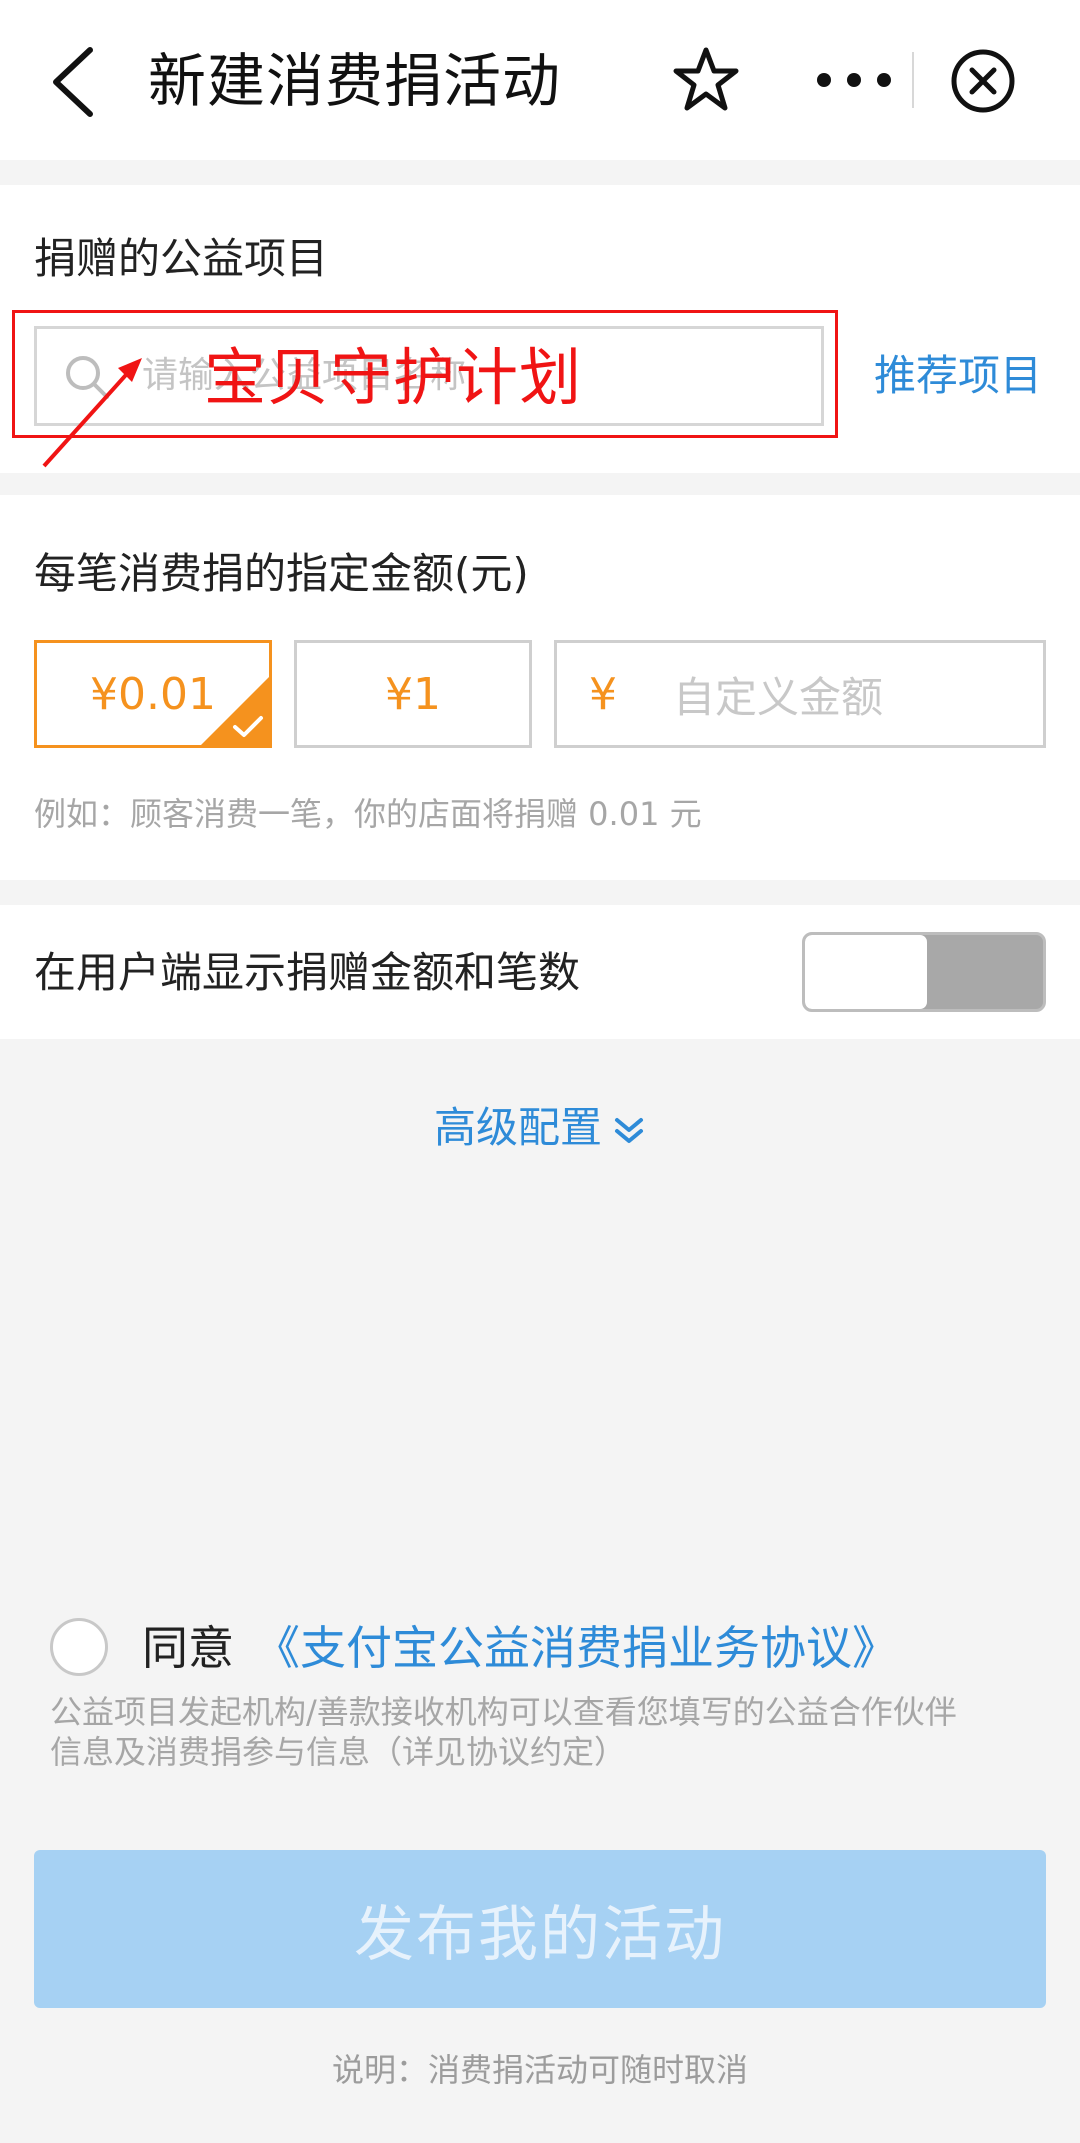  What do you see at coordinates (539, 2070) in the screenshot?
I see `cancel-note: 说明：消费捐活动可随时取消` at bounding box center [539, 2070].